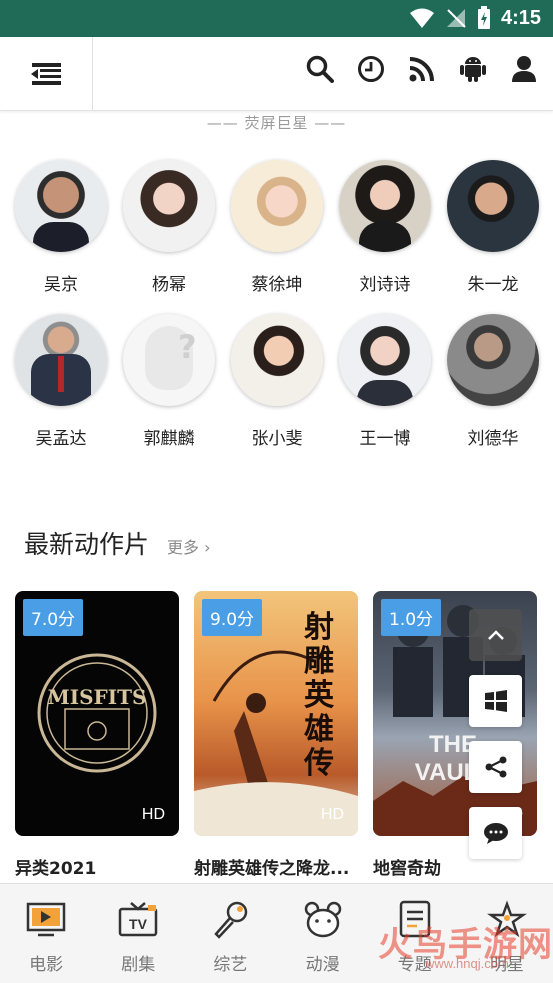  I want to click on rss-button, so click(422, 69).